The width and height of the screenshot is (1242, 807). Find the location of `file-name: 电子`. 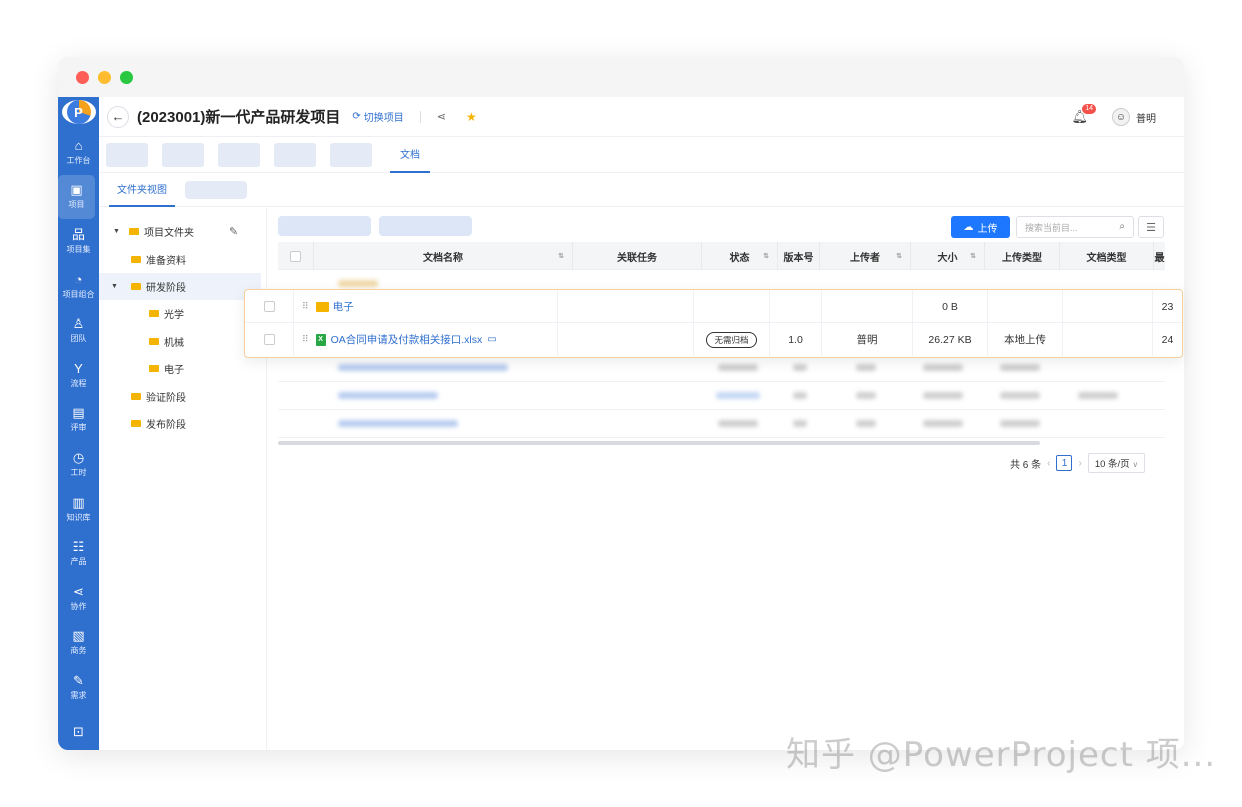

file-name: 电子 is located at coordinates (343, 306).